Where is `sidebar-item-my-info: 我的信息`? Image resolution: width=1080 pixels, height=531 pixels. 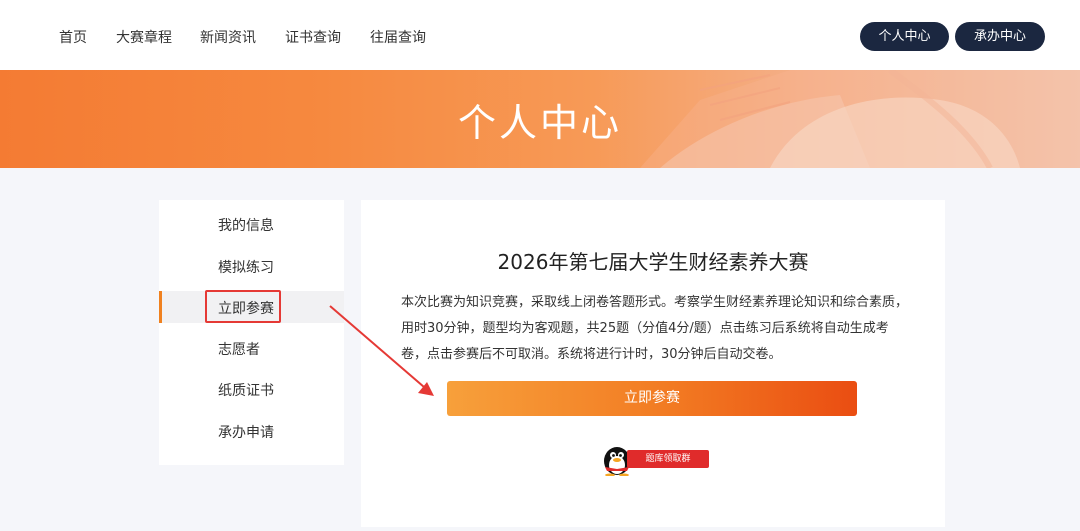 sidebar-item-my-info: 我的信息 is located at coordinates (251, 224).